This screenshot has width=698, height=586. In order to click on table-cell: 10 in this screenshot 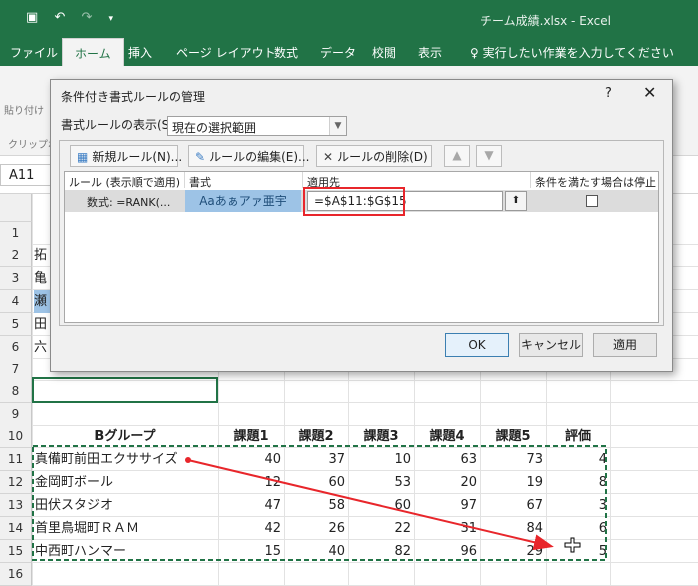, I will do `click(381, 459)`.